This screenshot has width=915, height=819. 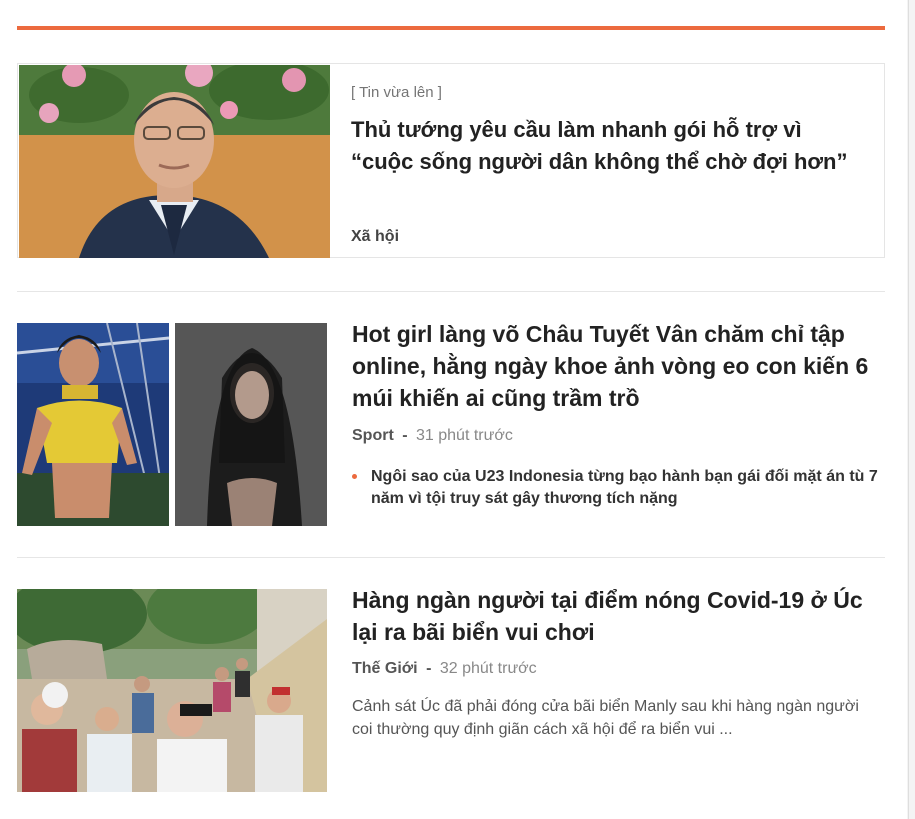 I want to click on section-top-rule, so click(x=451, y=28).